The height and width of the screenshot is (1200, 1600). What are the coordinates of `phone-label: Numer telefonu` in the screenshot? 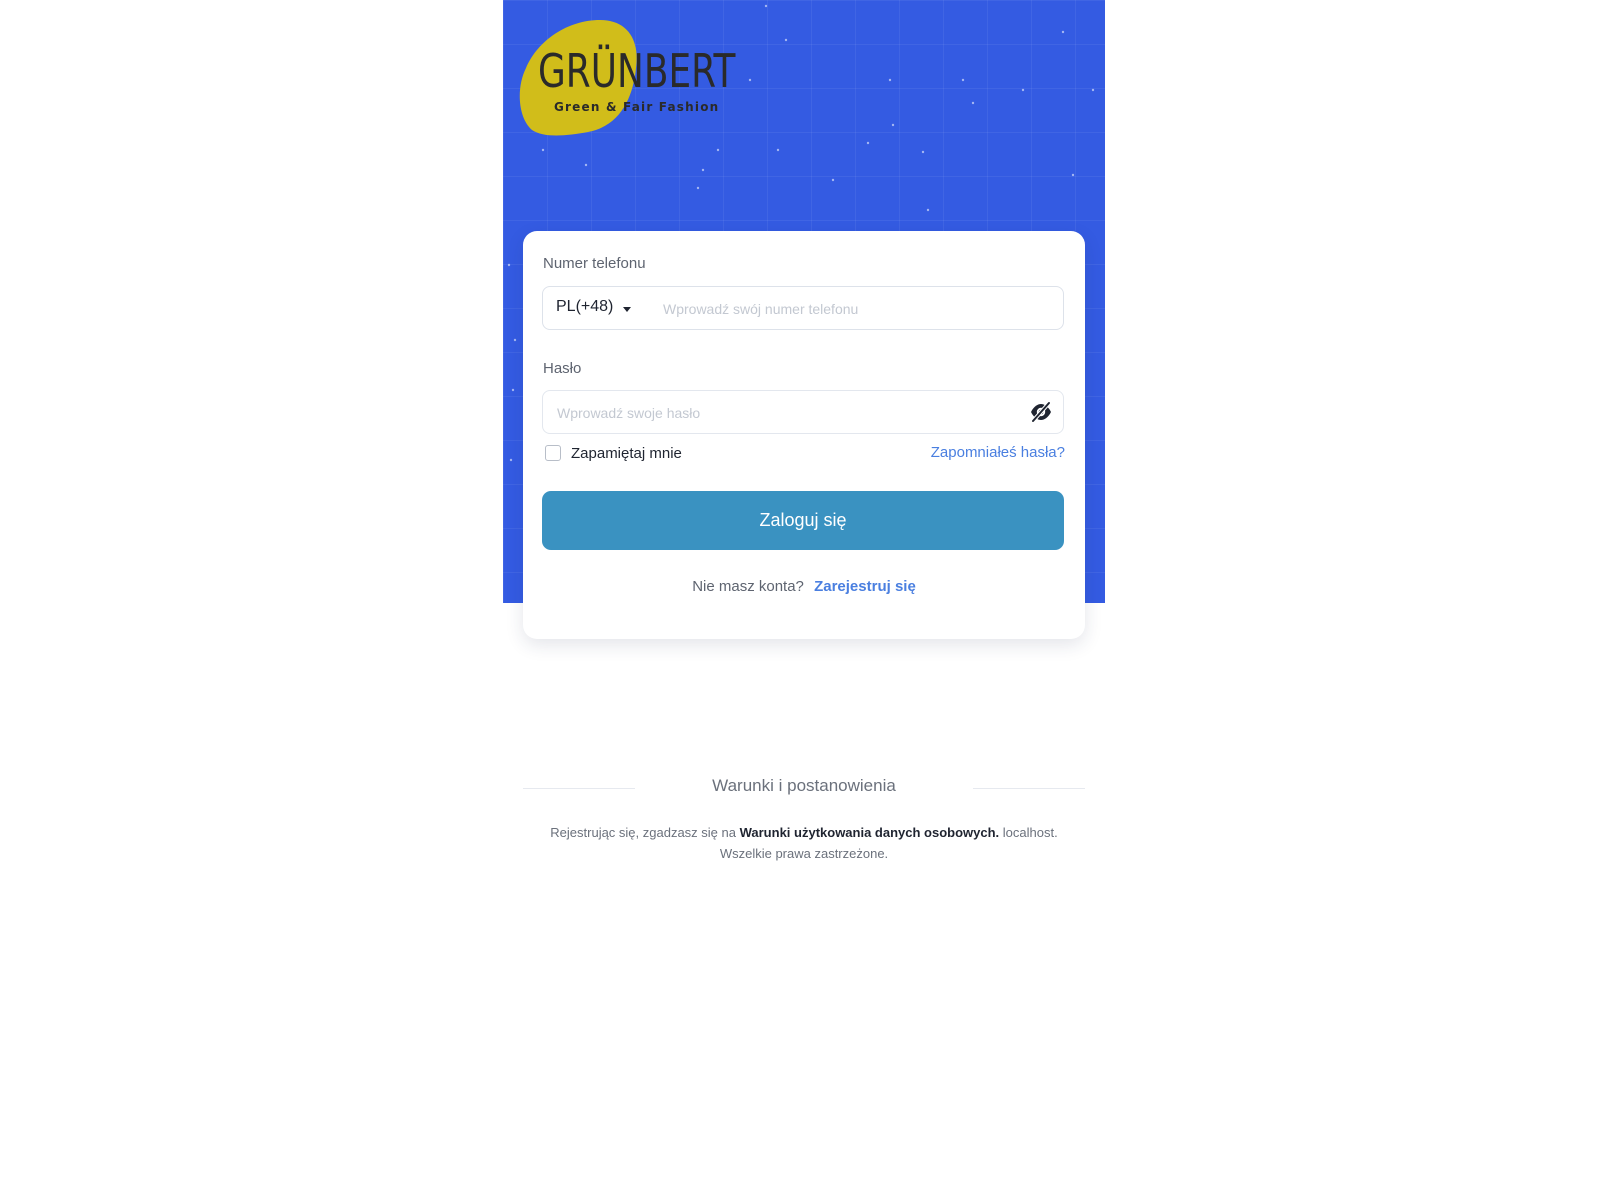 It's located at (594, 263).